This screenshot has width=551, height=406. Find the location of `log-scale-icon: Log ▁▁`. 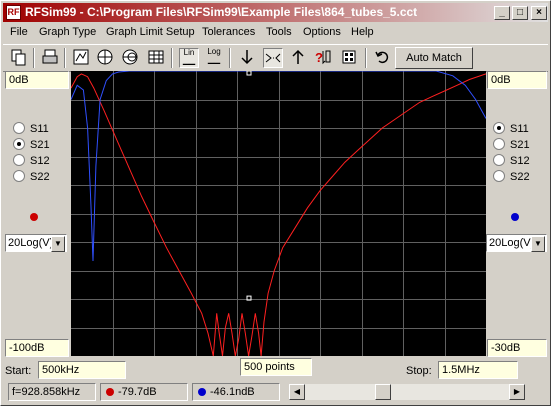

log-scale-icon: Log ▁▁ is located at coordinates (214, 58).